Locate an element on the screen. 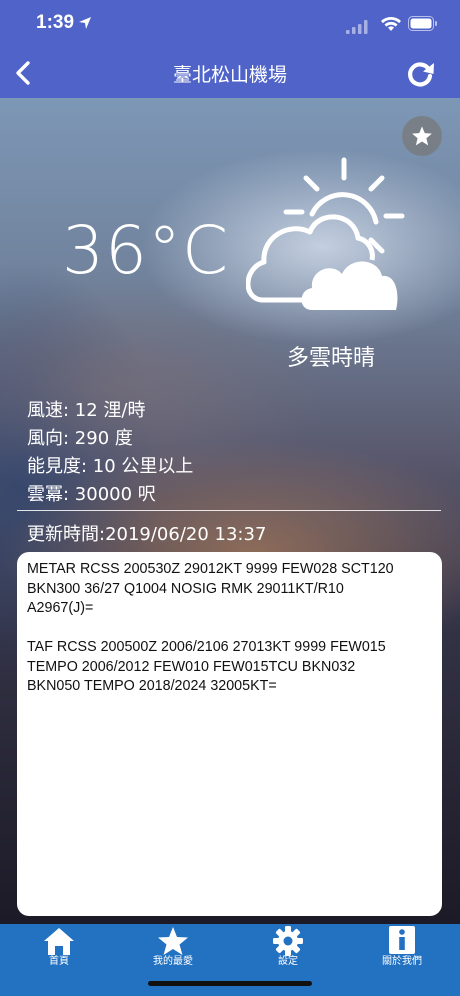 The width and height of the screenshot is (460, 996). favorite-button is located at coordinates (422, 136).